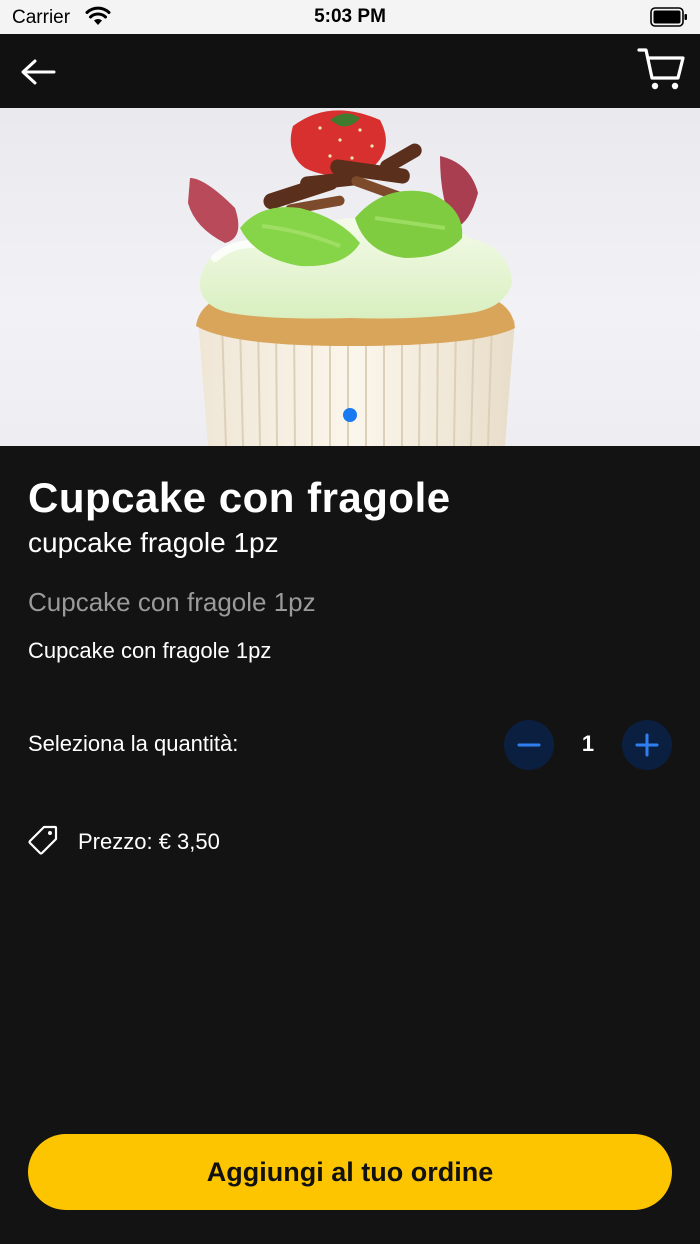 This screenshot has height=1244, width=700. Describe the element at coordinates (588, 743) in the screenshot. I see `quantity-value: 1` at that location.